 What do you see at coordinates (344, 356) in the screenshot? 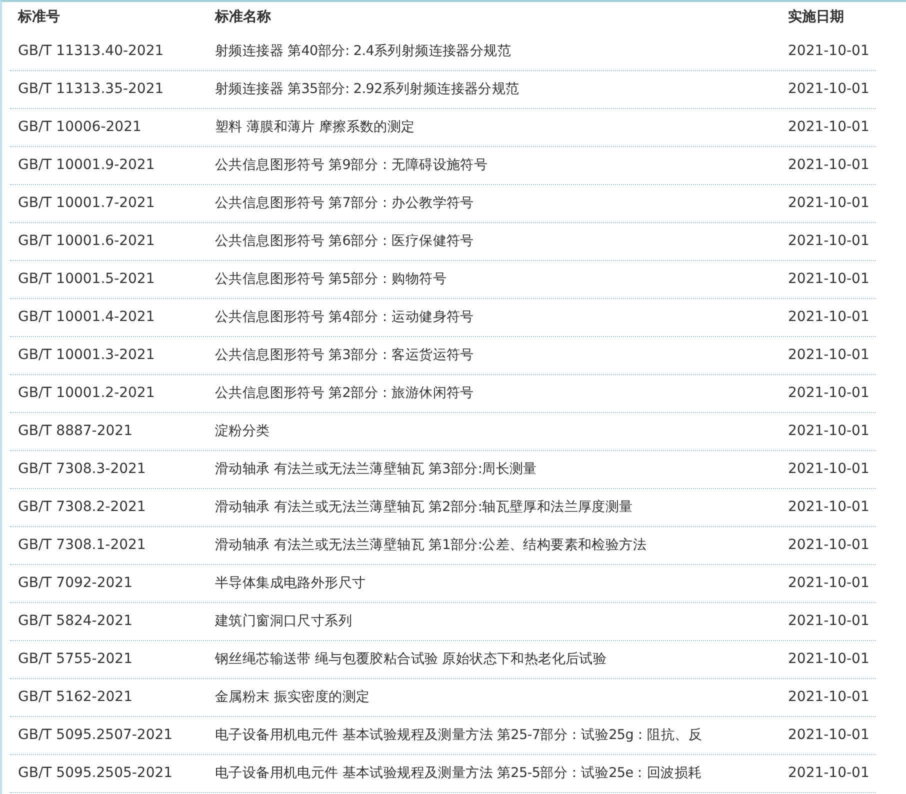
I see `table-cell-text: 公共信息图形符号 第3部分：客运货运符号` at bounding box center [344, 356].